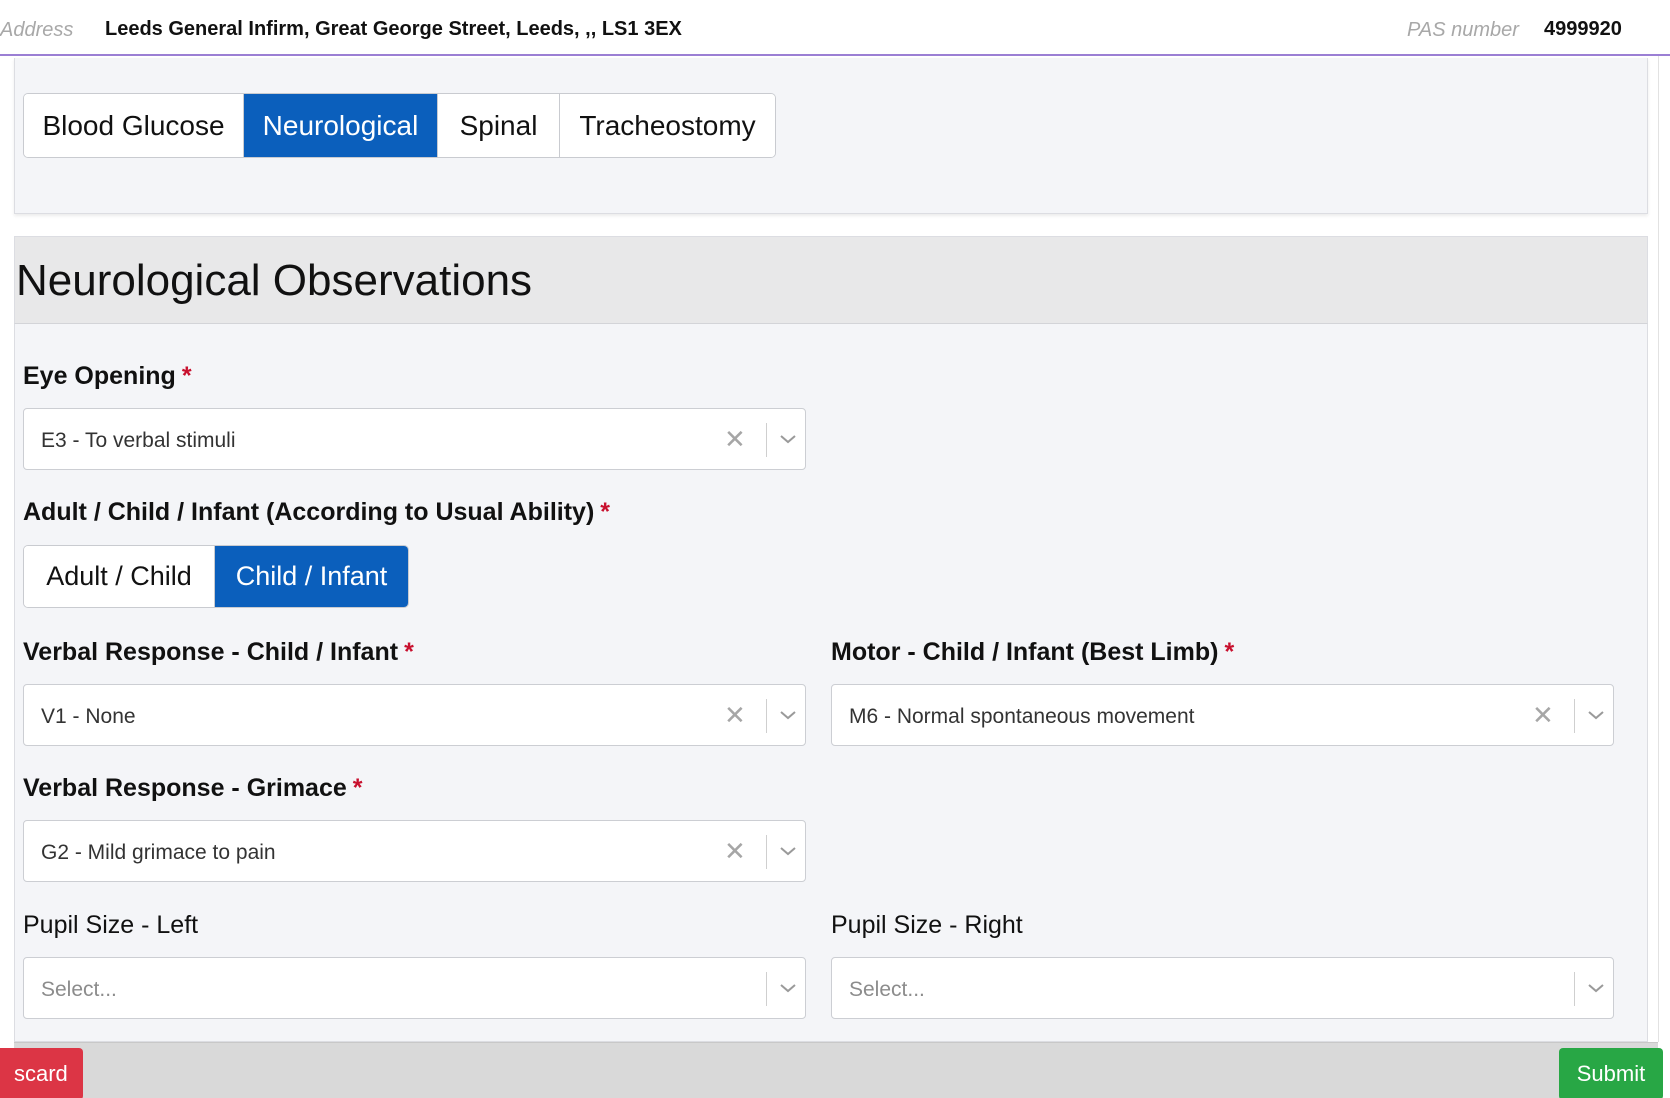 This screenshot has width=1670, height=1098. I want to click on address-label: Address, so click(37, 30).